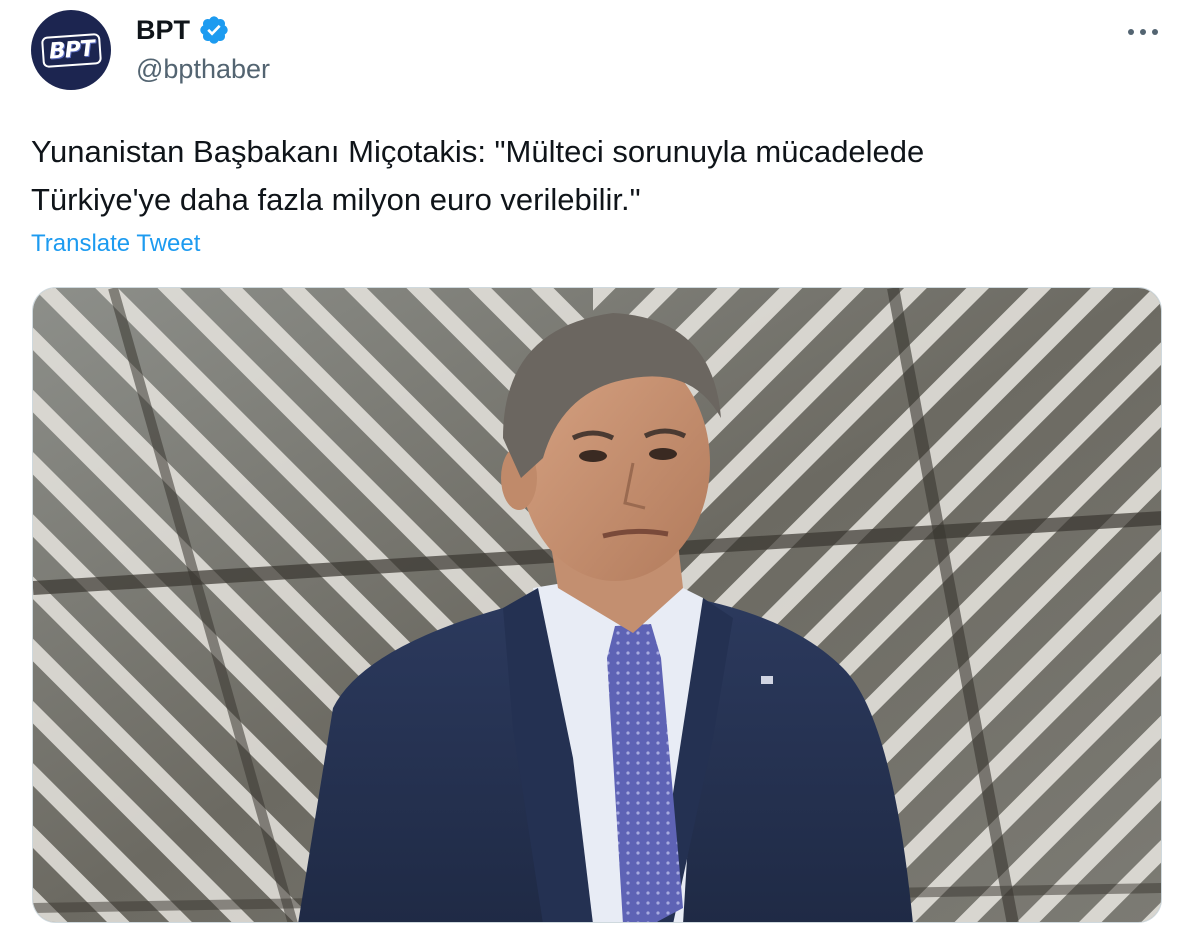 The image size is (1195, 931). Describe the element at coordinates (214, 30) in the screenshot. I see `verified-badge-icon` at that location.